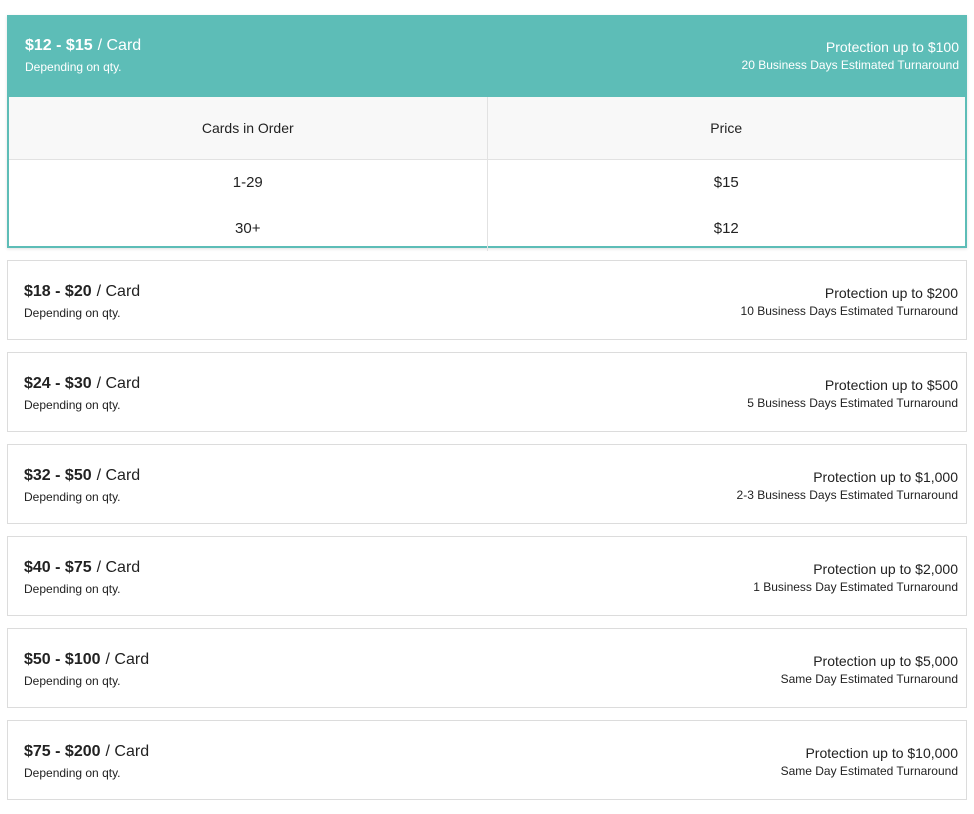  I want to click on tier-price-range: $75 - $200, so click(62, 751).